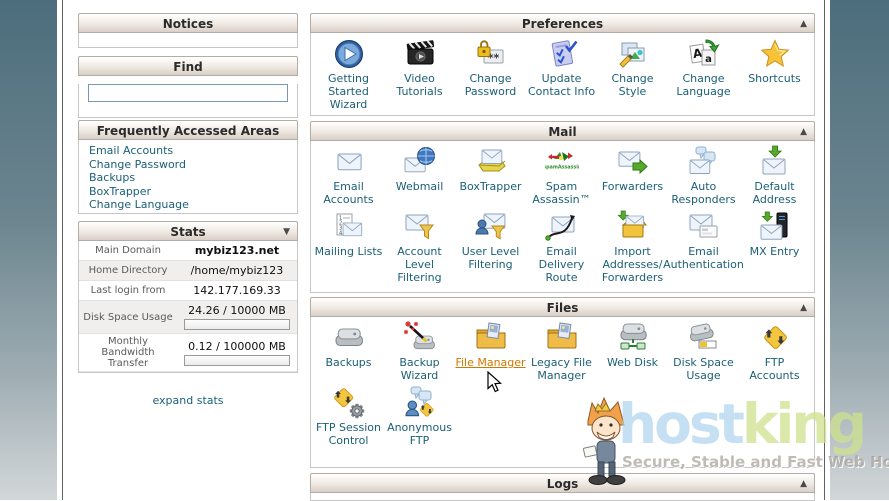 This screenshot has height=501, width=889. Describe the element at coordinates (633, 162) in the screenshot. I see `forwarders-icon` at that location.